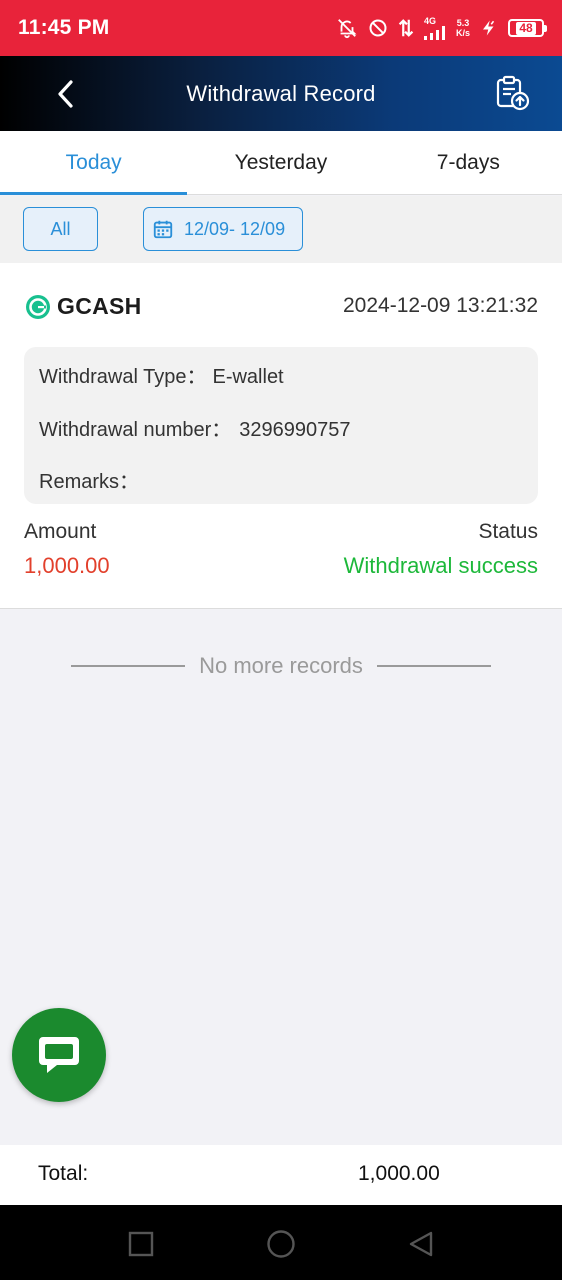 The width and height of the screenshot is (562, 1280). I want to click on app-header: Withdrawal Record, so click(281, 93).